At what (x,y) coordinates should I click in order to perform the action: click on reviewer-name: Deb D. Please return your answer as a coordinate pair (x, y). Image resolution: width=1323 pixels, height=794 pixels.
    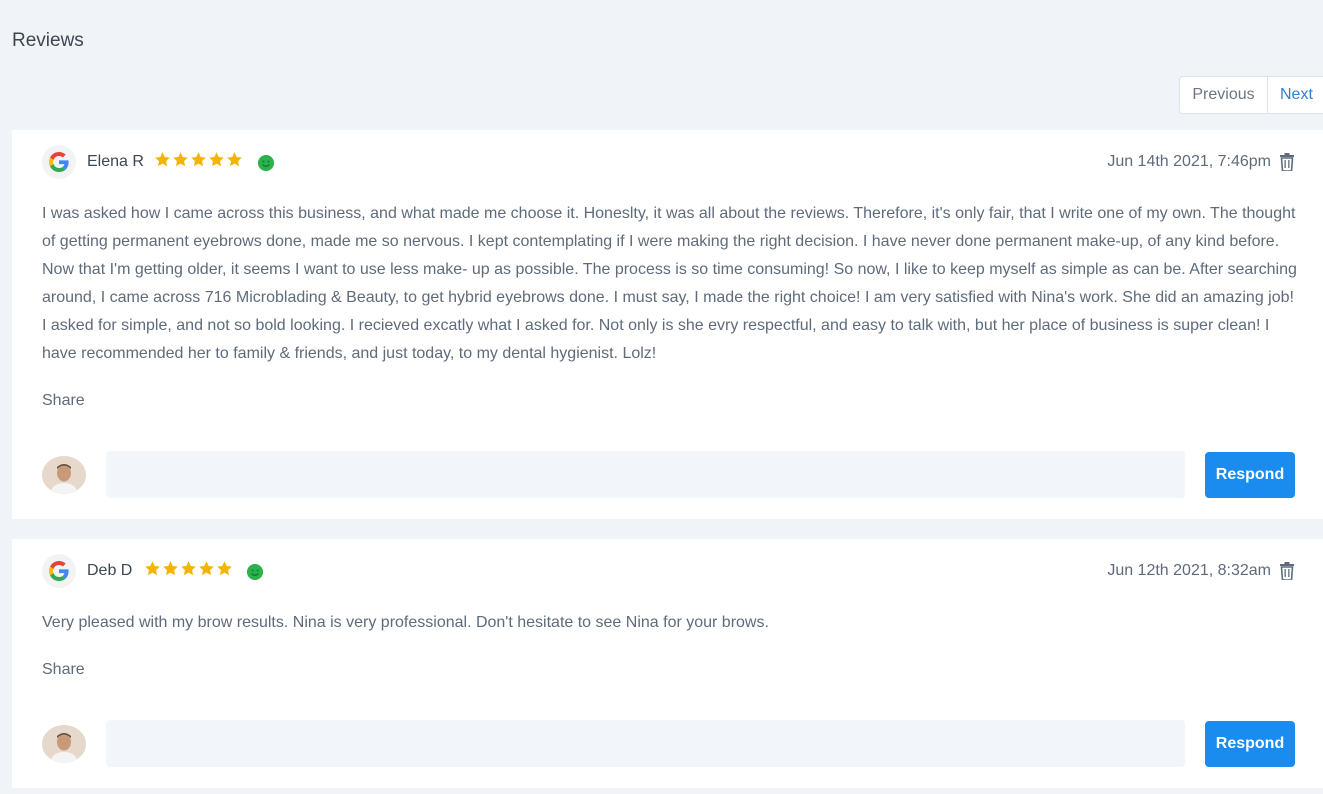
    Looking at the image, I should click on (110, 570).